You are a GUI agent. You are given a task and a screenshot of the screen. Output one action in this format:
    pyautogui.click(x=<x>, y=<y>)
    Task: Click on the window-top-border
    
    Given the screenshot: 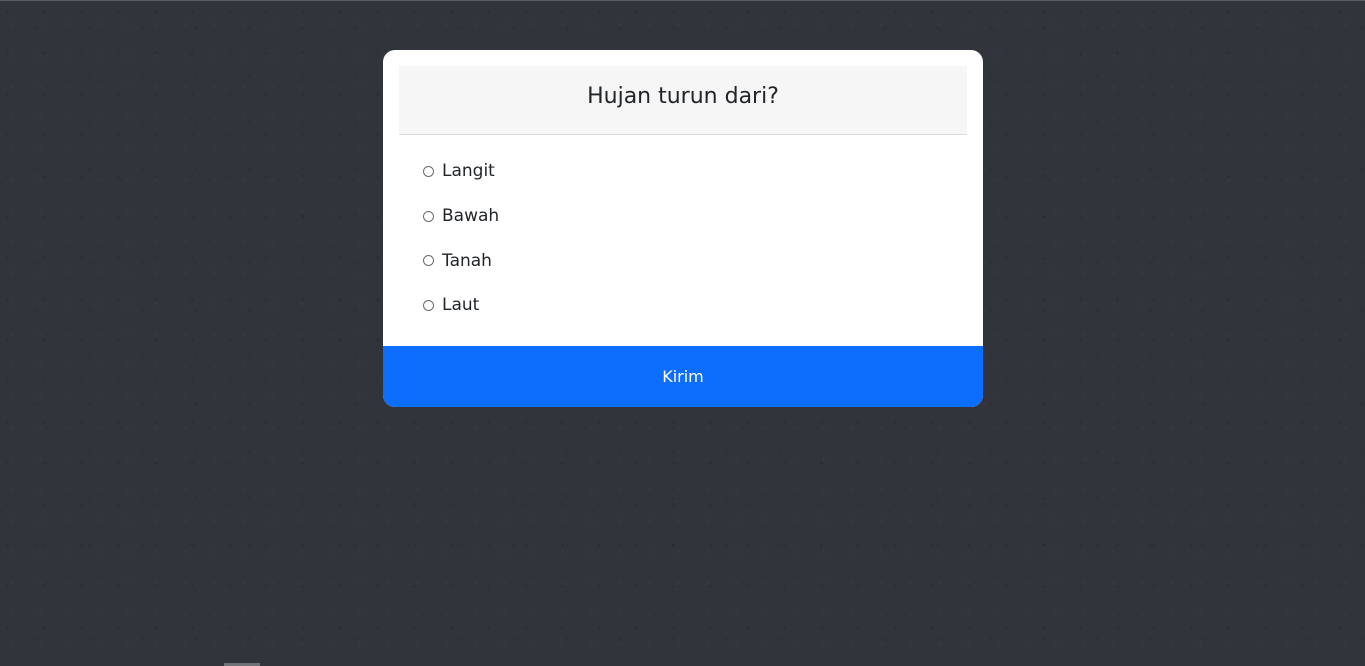 What is the action you would take?
    pyautogui.click(x=682, y=0)
    